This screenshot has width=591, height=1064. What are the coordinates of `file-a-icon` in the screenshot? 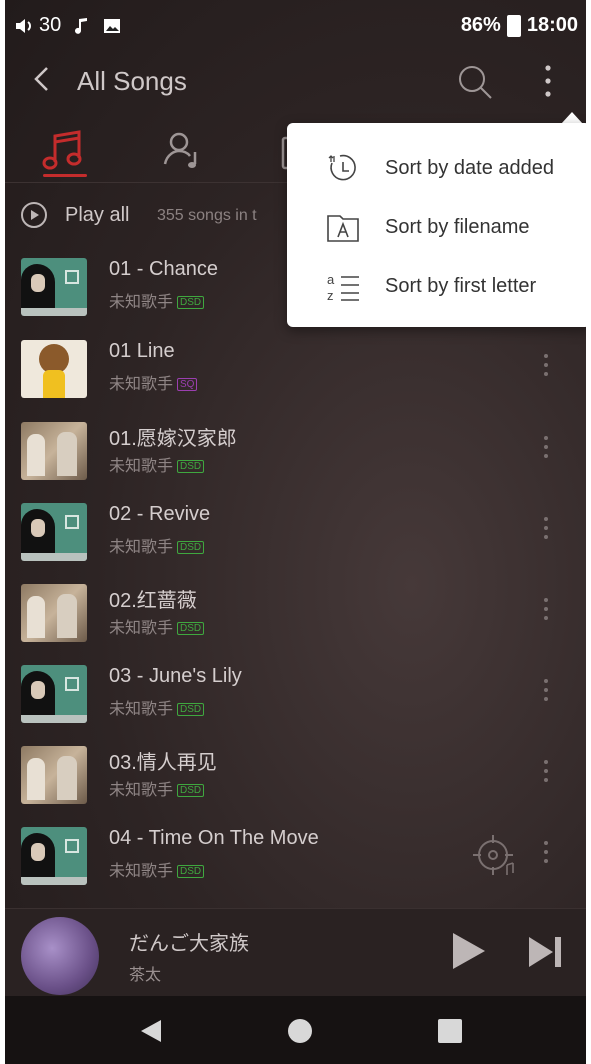 It's located at (343, 228).